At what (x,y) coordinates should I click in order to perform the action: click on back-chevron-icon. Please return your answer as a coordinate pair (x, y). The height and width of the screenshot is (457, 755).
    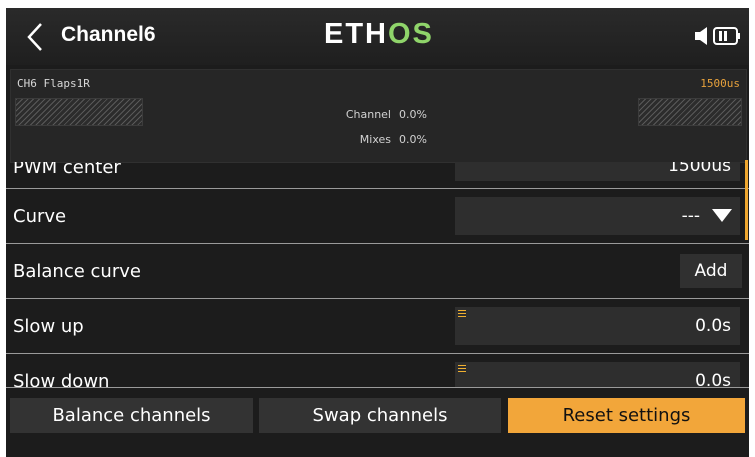
    Looking at the image, I should click on (34, 37).